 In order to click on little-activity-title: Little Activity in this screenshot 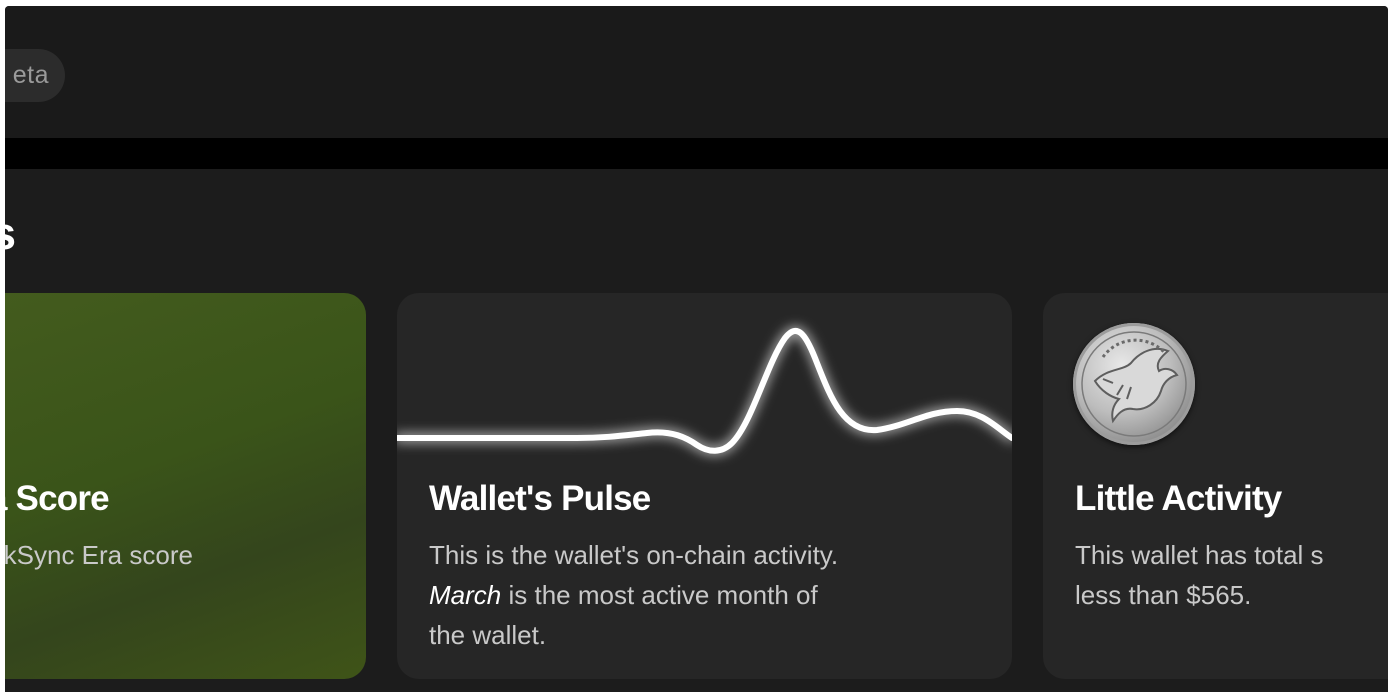, I will do `click(1178, 498)`.